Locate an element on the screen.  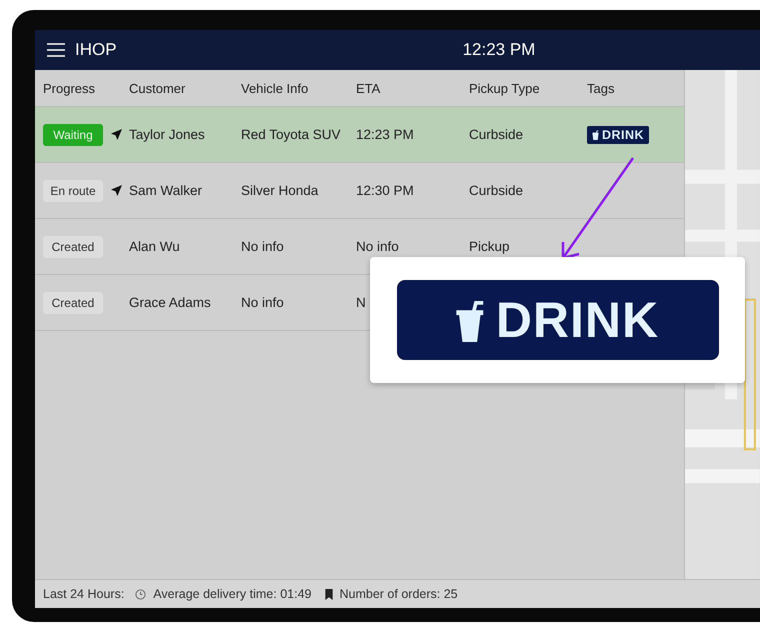
order-count: Number of orders: 25 is located at coordinates (399, 594).